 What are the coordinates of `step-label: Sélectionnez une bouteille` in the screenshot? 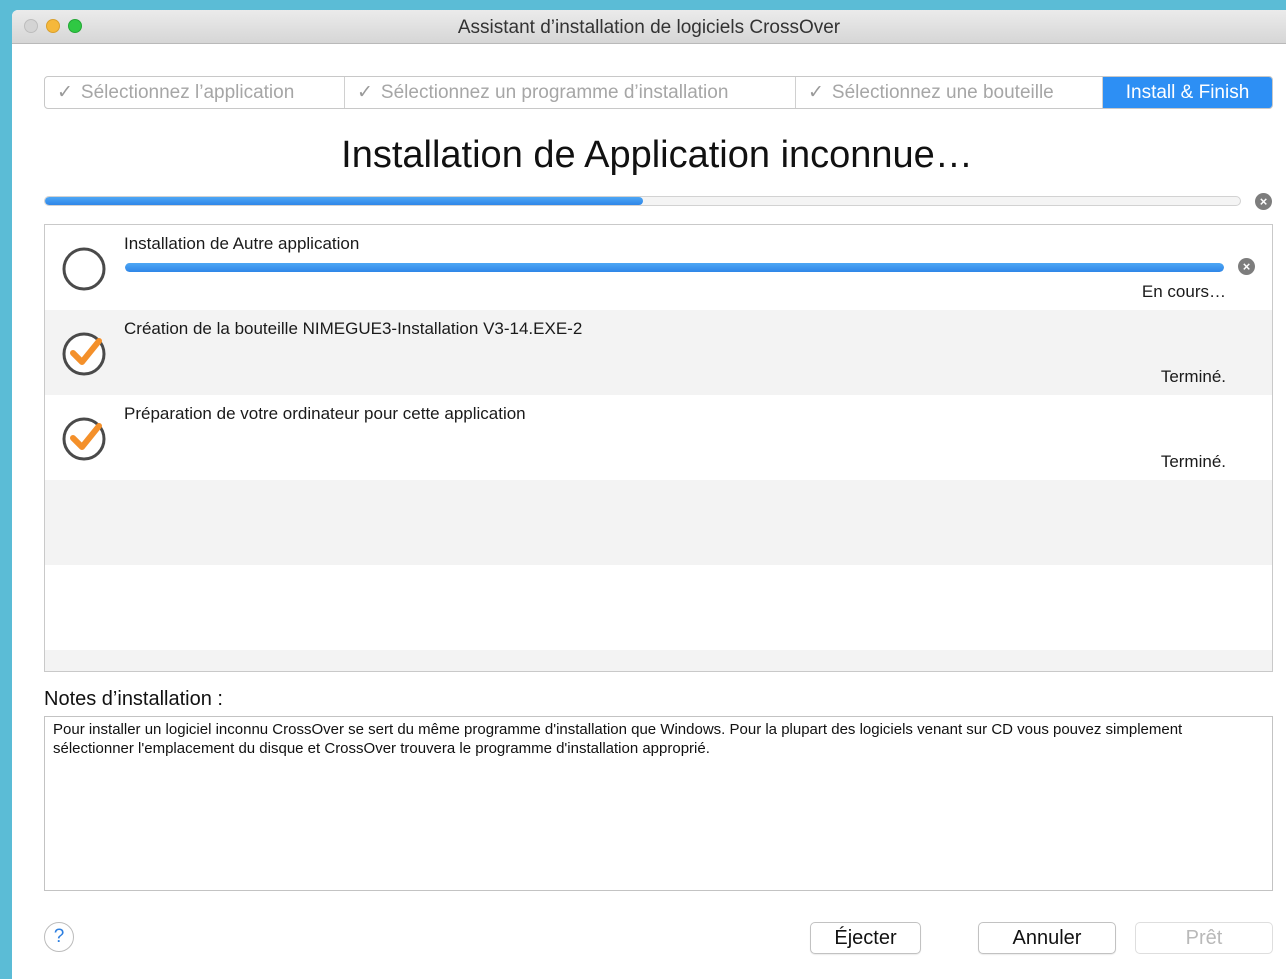 It's located at (942, 92).